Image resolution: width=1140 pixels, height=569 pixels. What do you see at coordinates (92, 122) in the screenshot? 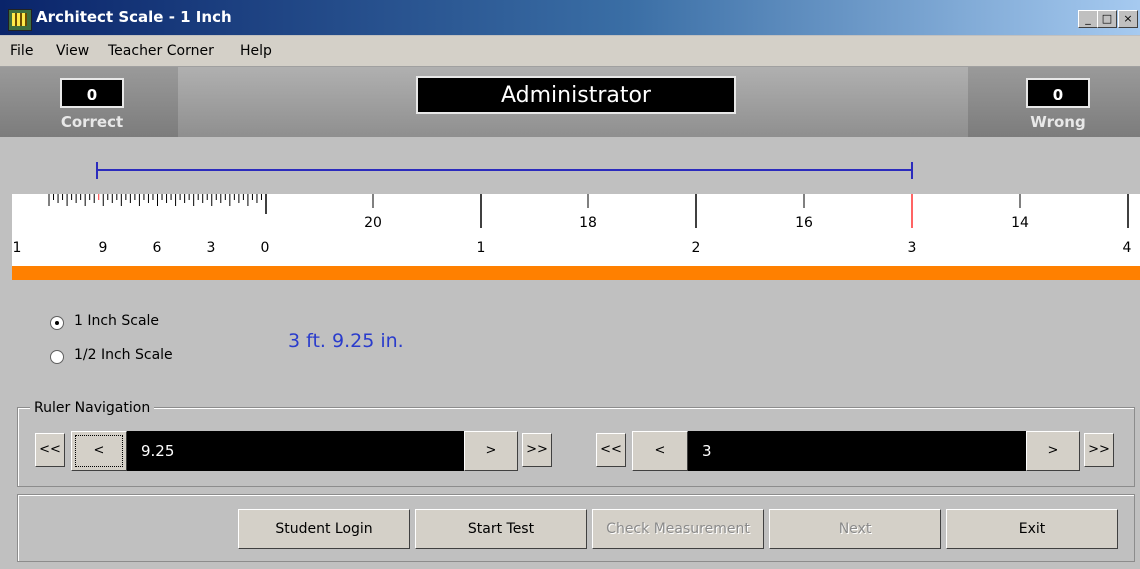
I see `correct-label: Correct` at bounding box center [92, 122].